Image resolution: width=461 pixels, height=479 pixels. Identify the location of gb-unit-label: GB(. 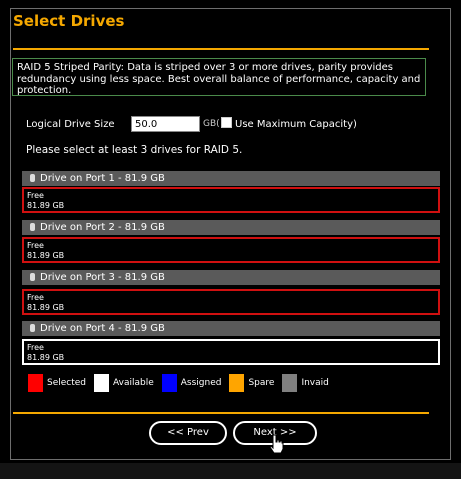
(211, 124).